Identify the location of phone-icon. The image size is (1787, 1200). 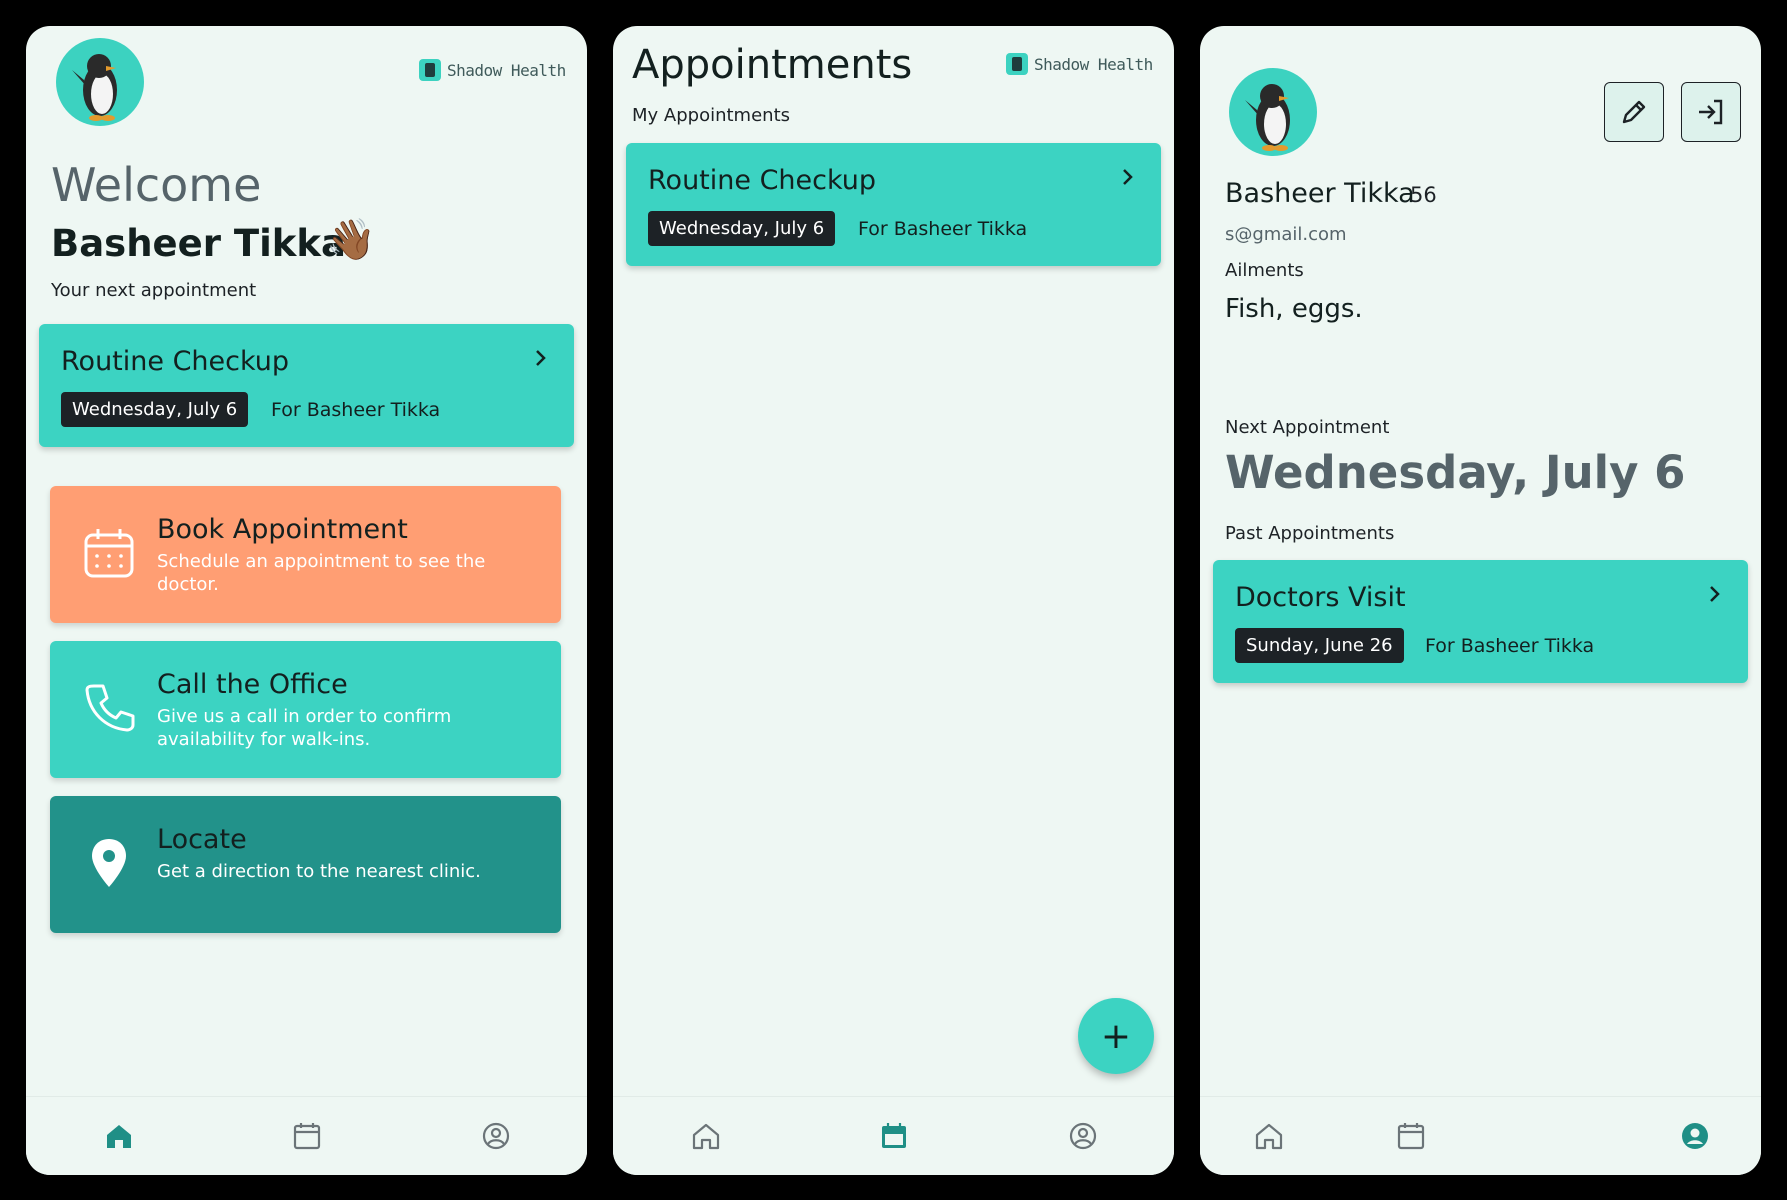
(110, 708).